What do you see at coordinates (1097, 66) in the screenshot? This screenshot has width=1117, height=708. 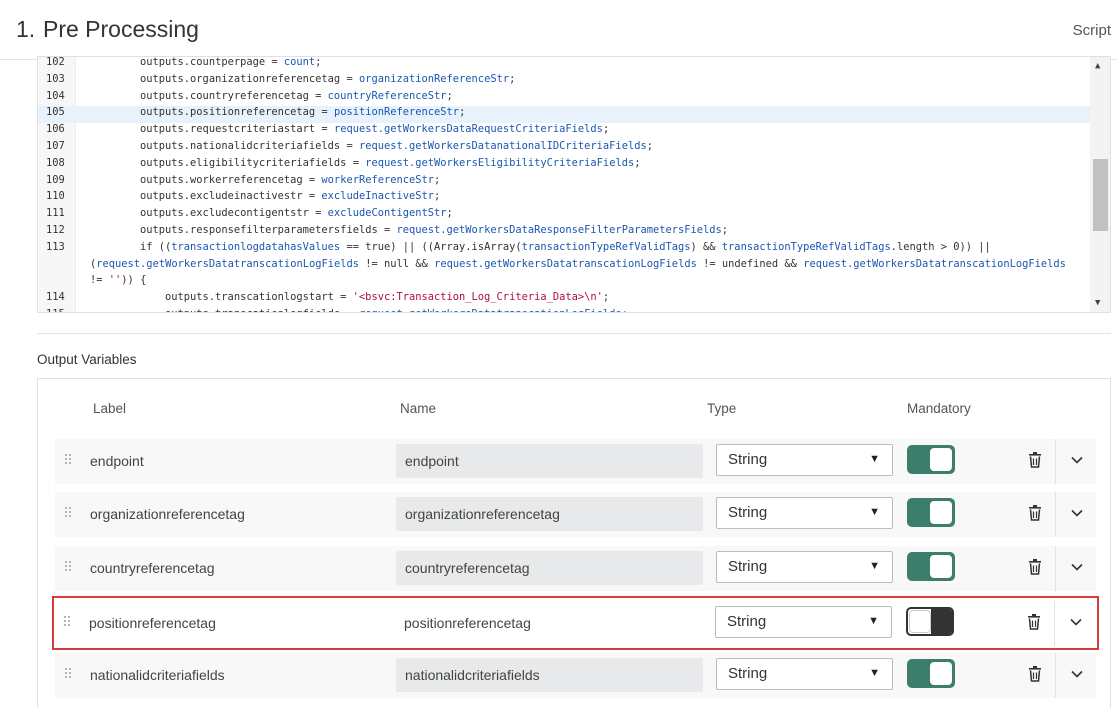 I see `scroll-up-icon: ▲` at bounding box center [1097, 66].